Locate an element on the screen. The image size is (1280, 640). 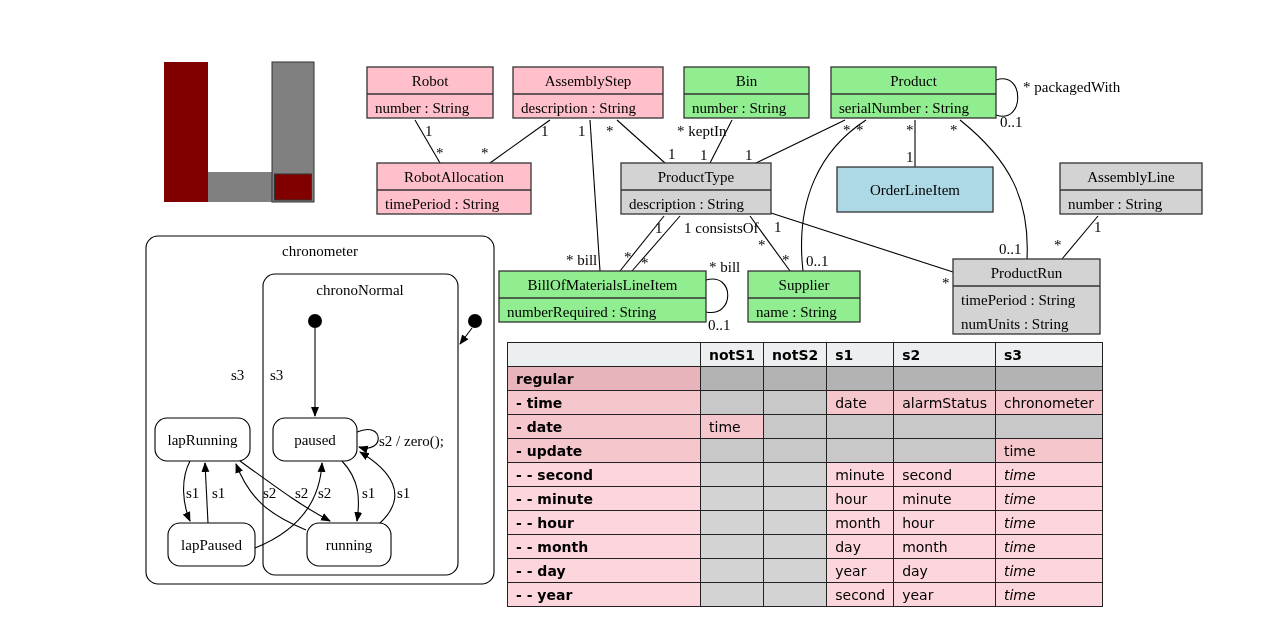
state-name: lapRunning is located at coordinates (202, 440).